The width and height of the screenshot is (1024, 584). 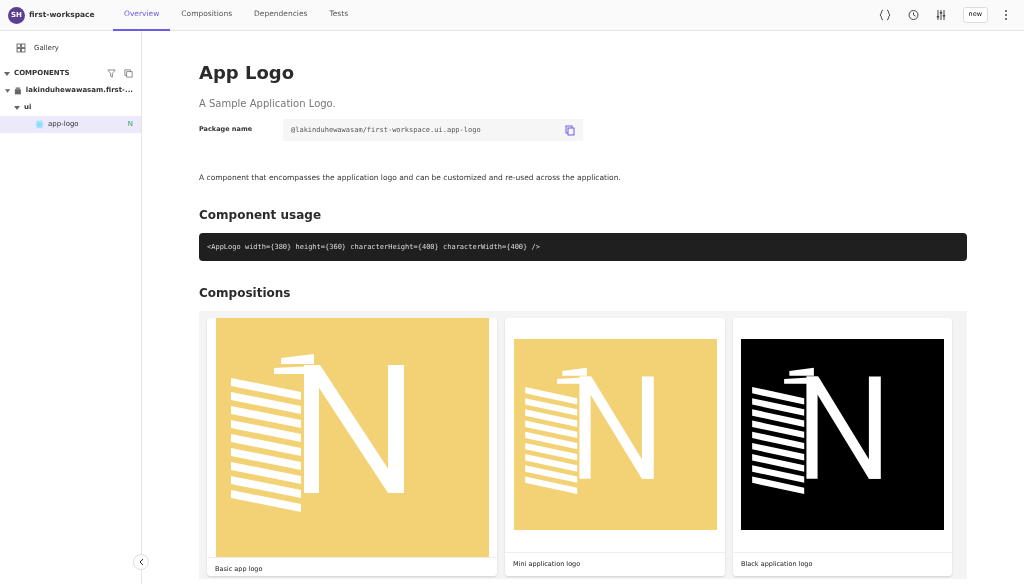 I want to click on history-icon, so click(x=912, y=15).